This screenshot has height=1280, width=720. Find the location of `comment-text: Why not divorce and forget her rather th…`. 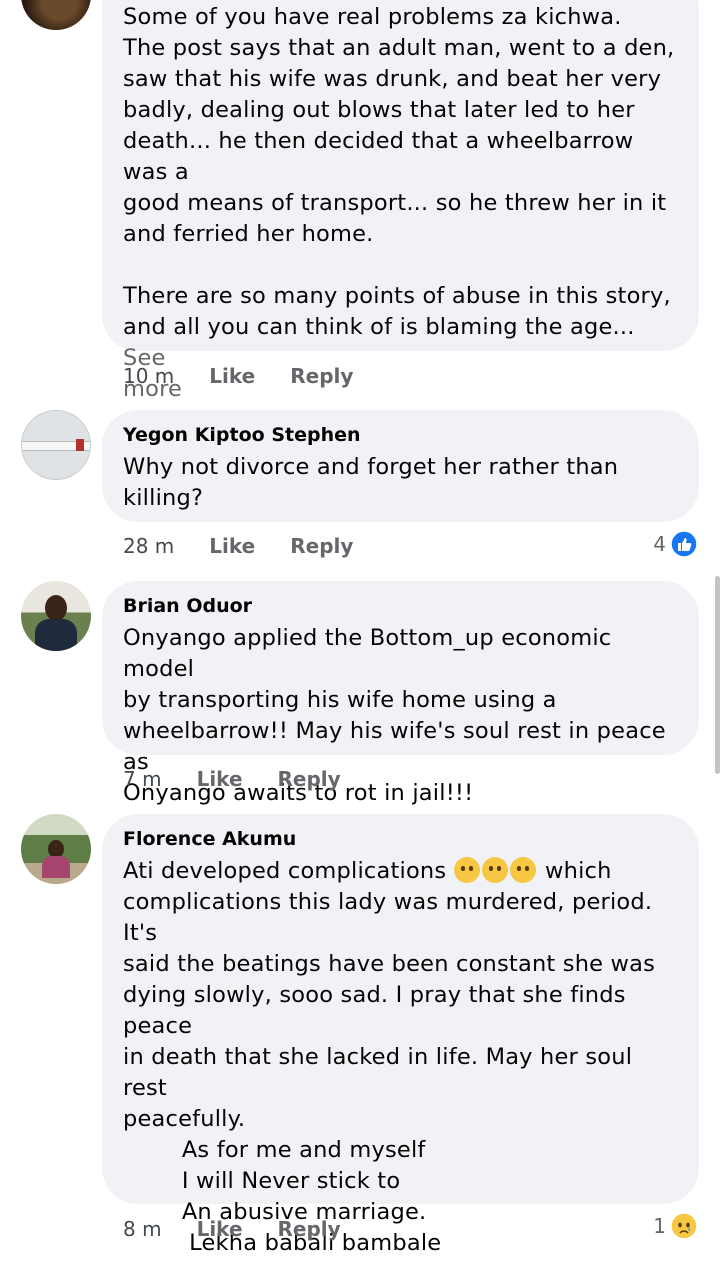

comment-text: Why not divorce and forget her rather th… is located at coordinates (371, 482).